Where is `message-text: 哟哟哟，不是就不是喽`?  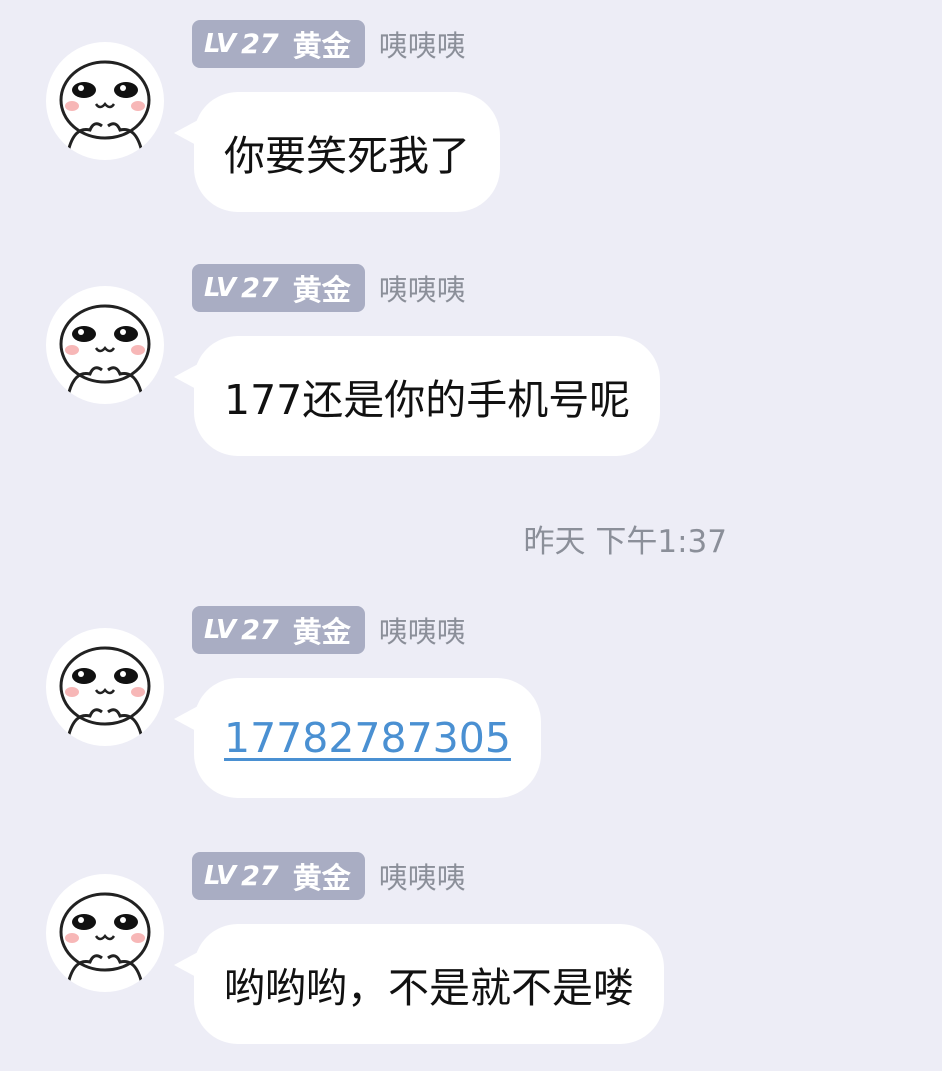 message-text: 哟哟哟，不是就不是喽 is located at coordinates (429, 988).